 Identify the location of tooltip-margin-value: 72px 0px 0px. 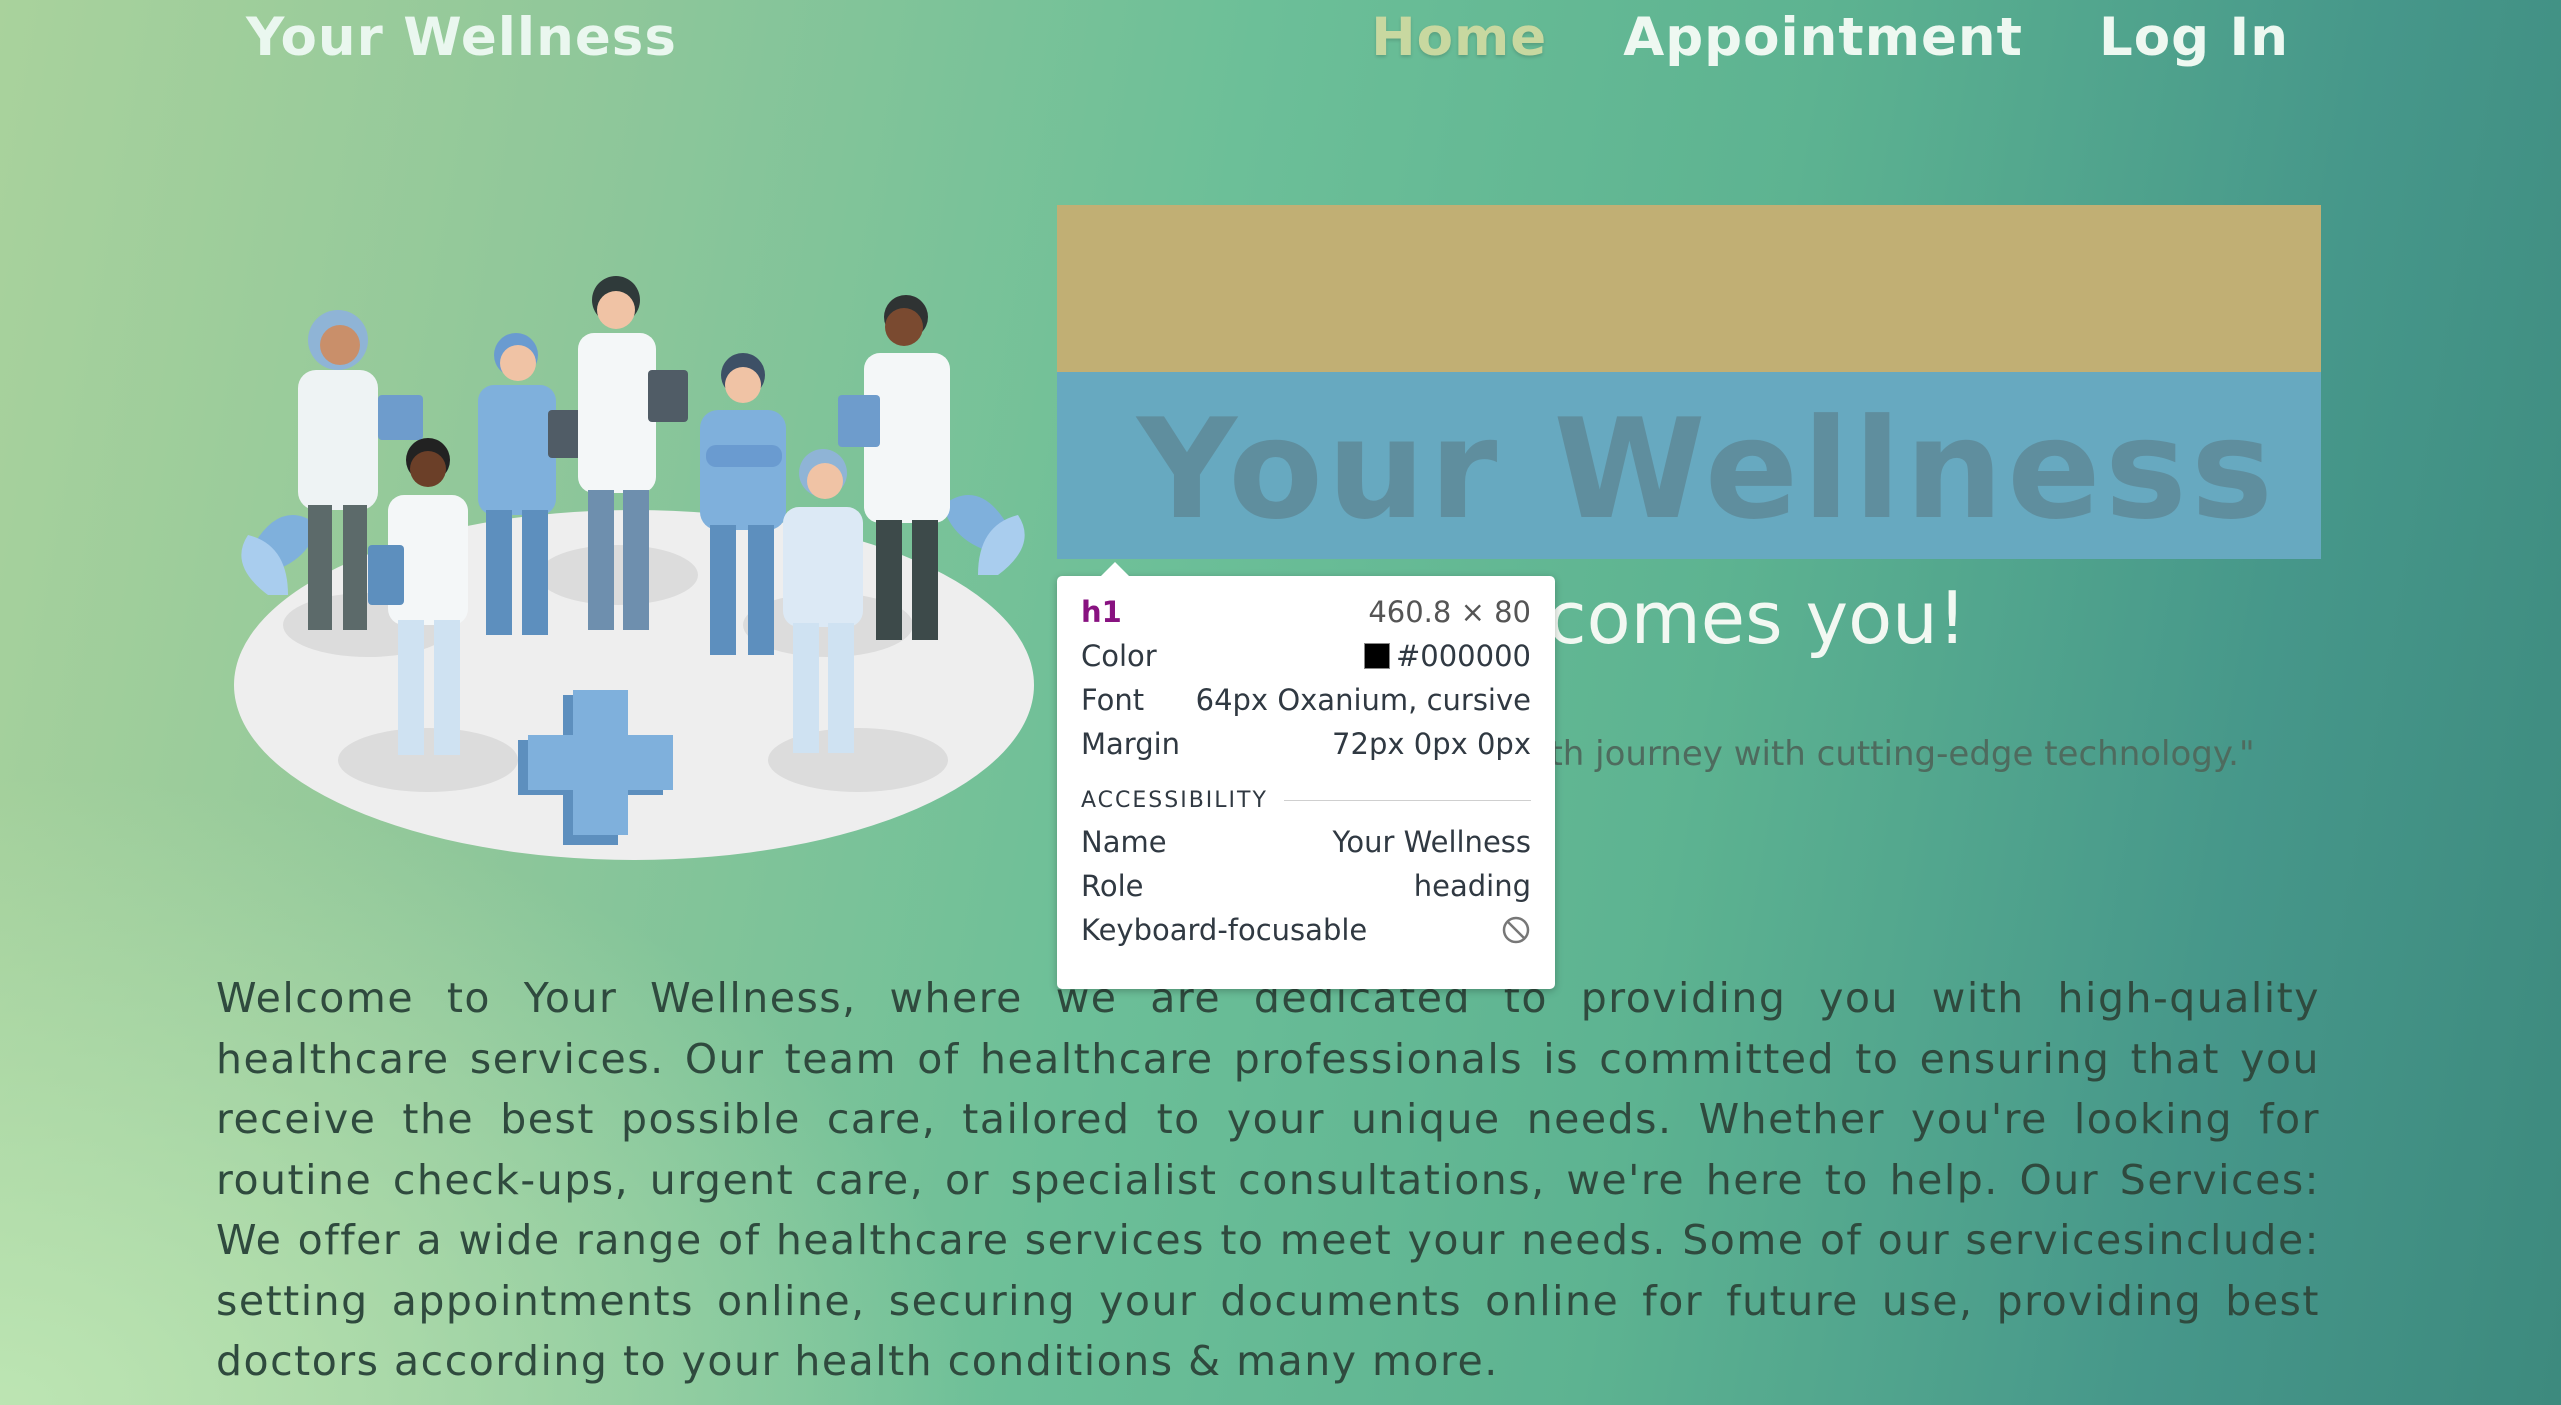
(1431, 744).